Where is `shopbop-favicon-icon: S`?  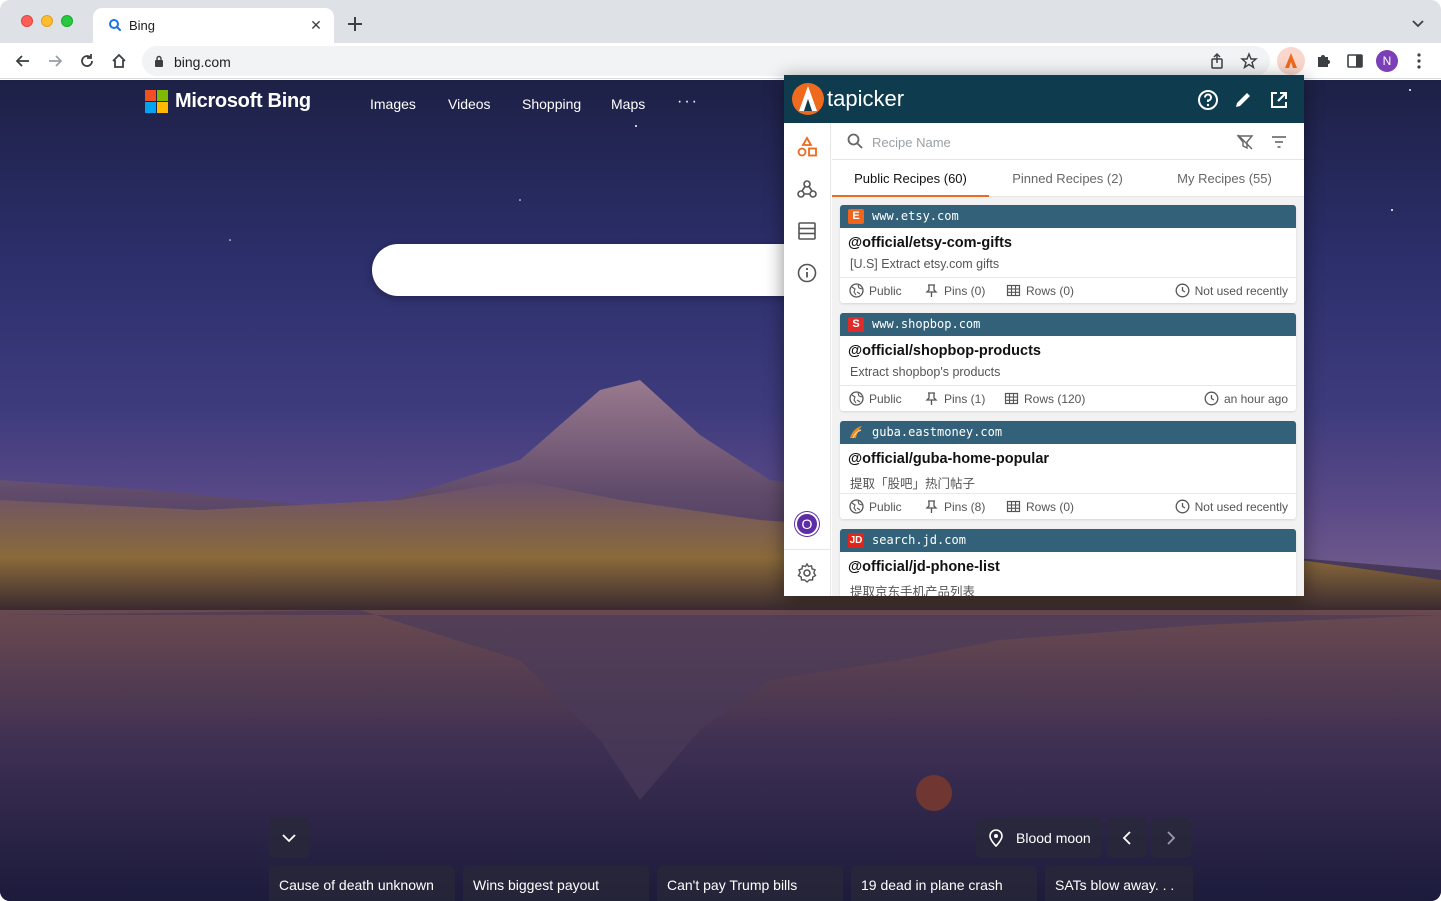 shopbop-favicon-icon: S is located at coordinates (856, 324).